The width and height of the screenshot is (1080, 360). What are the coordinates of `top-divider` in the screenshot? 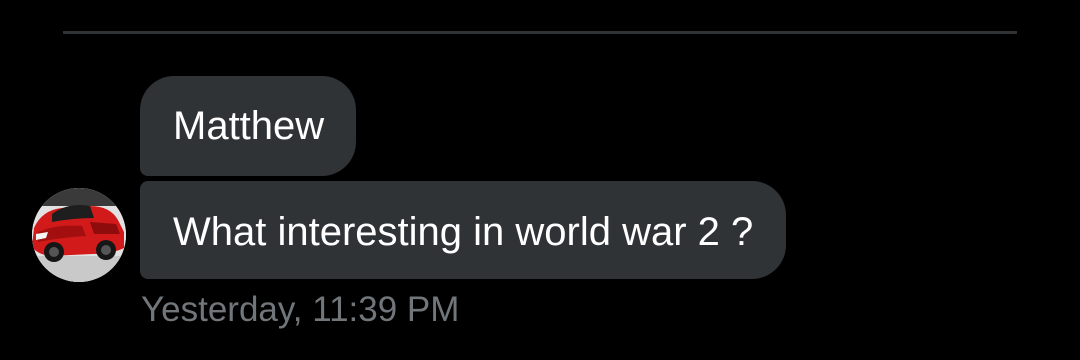 It's located at (540, 32).